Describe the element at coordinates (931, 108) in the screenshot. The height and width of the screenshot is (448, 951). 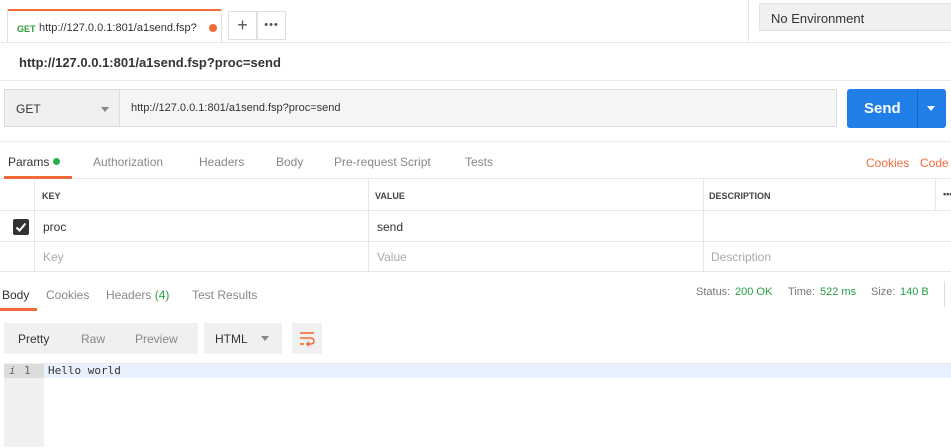
I see `send-options-chevron-icon` at that location.